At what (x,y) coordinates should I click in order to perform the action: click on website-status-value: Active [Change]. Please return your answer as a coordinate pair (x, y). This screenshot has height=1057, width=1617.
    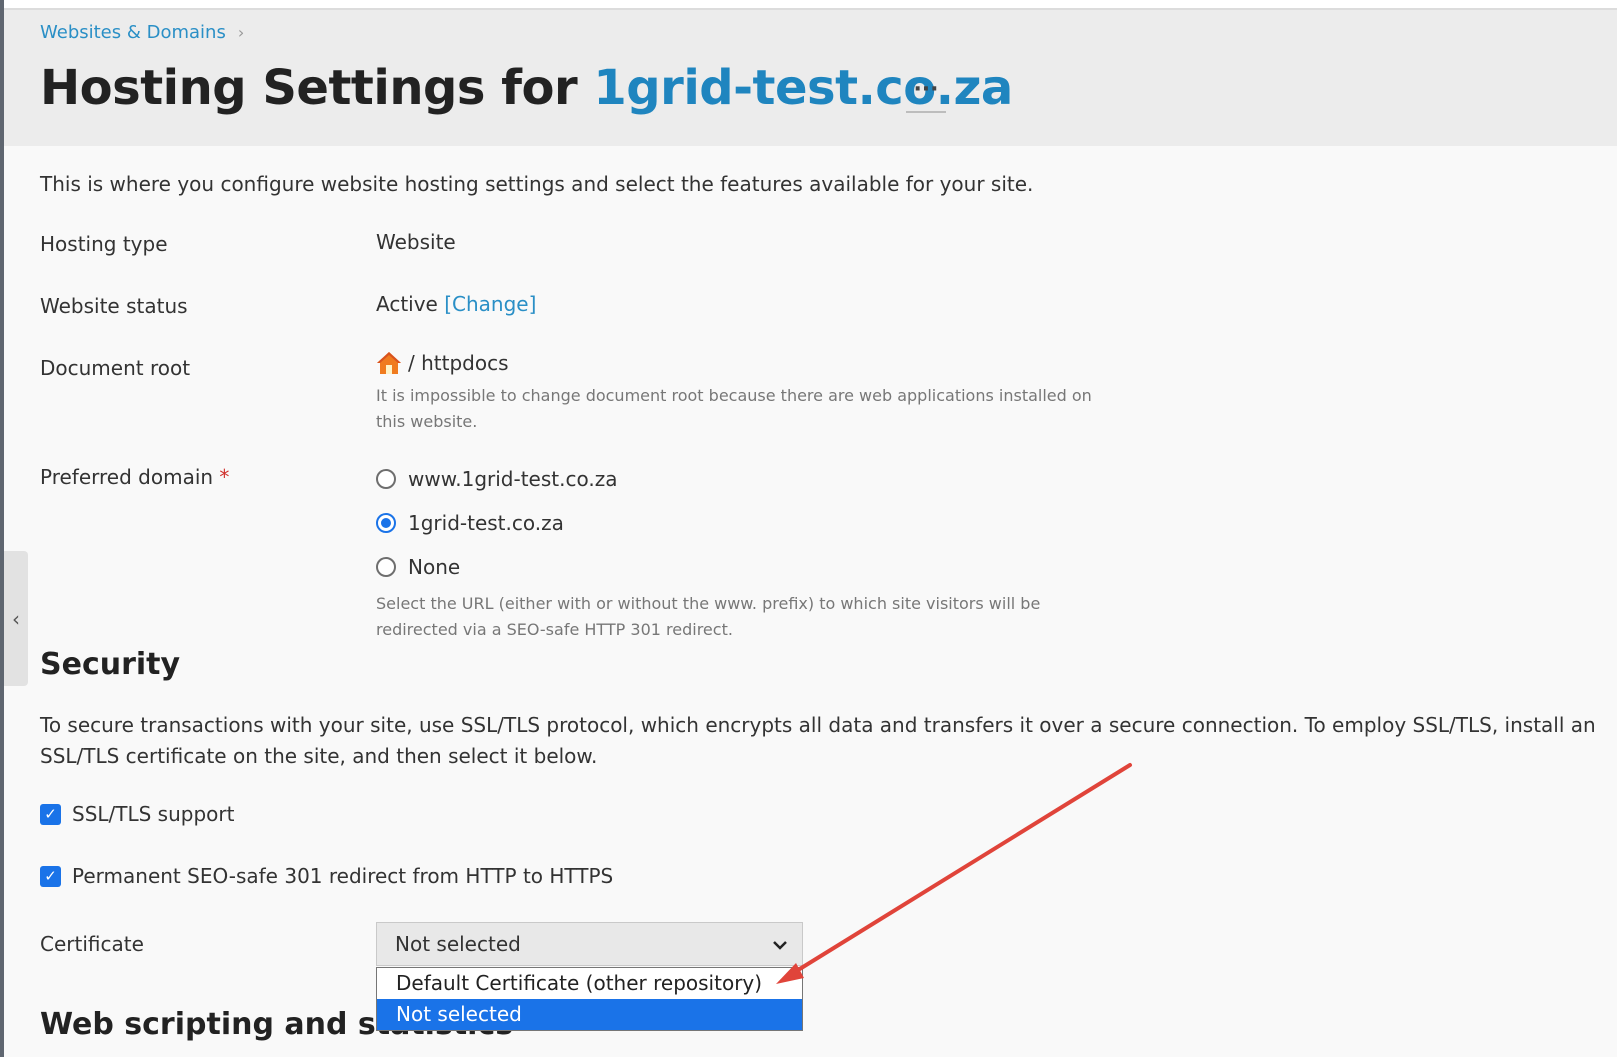
    Looking at the image, I should click on (456, 304).